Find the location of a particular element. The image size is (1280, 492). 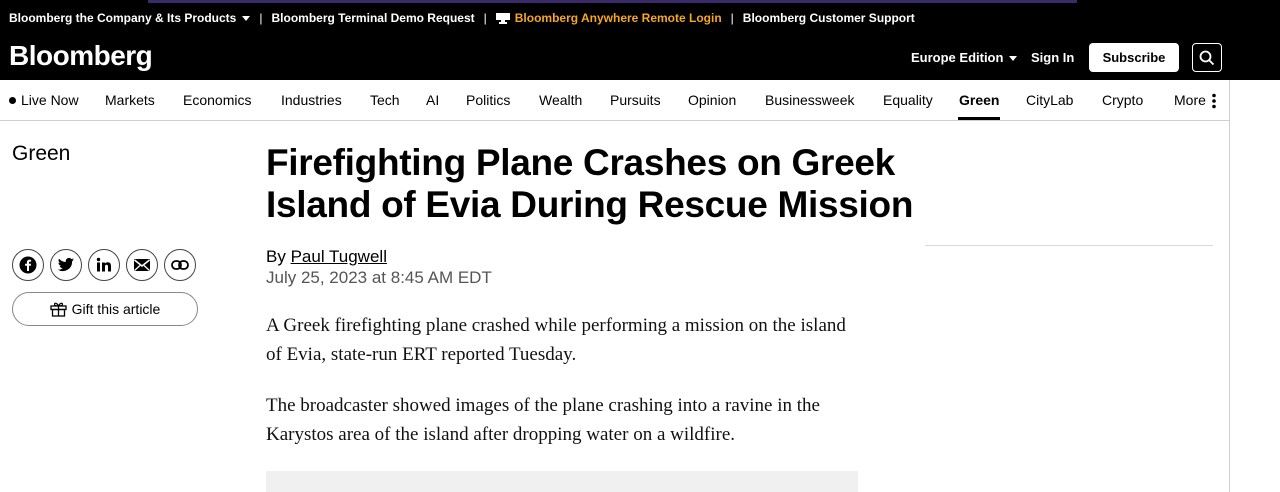

search-icon is located at coordinates (1207, 57).